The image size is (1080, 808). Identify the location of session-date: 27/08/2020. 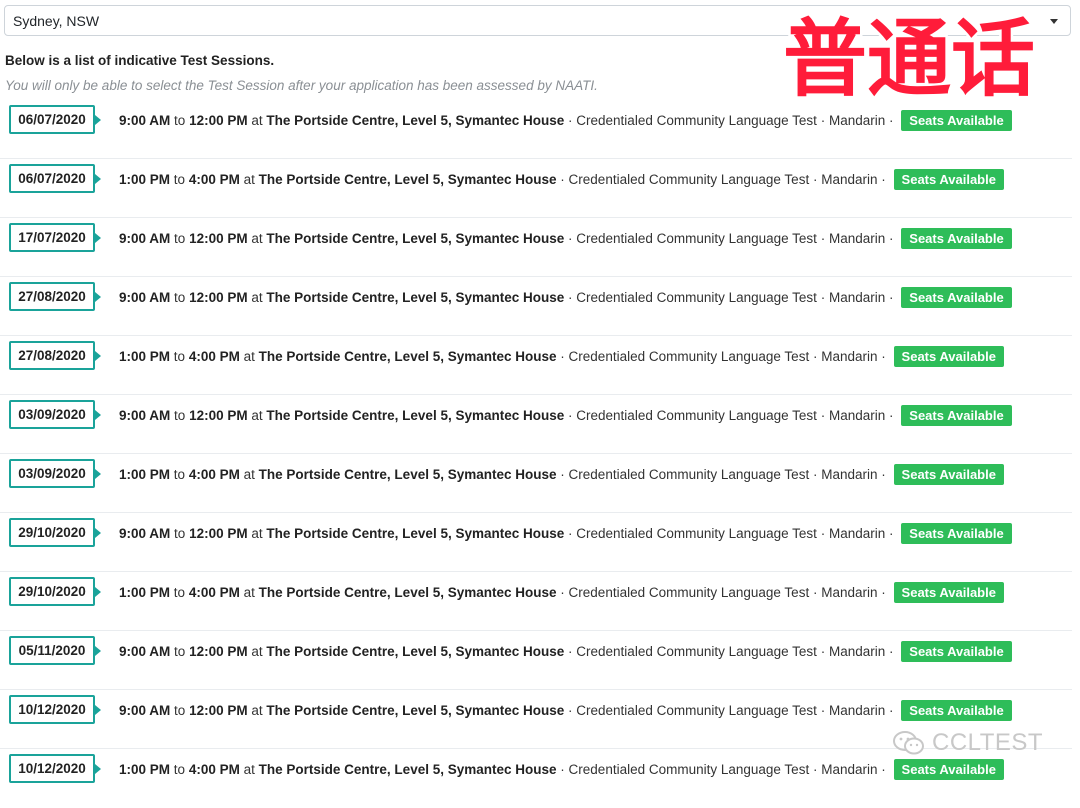
(55, 296).